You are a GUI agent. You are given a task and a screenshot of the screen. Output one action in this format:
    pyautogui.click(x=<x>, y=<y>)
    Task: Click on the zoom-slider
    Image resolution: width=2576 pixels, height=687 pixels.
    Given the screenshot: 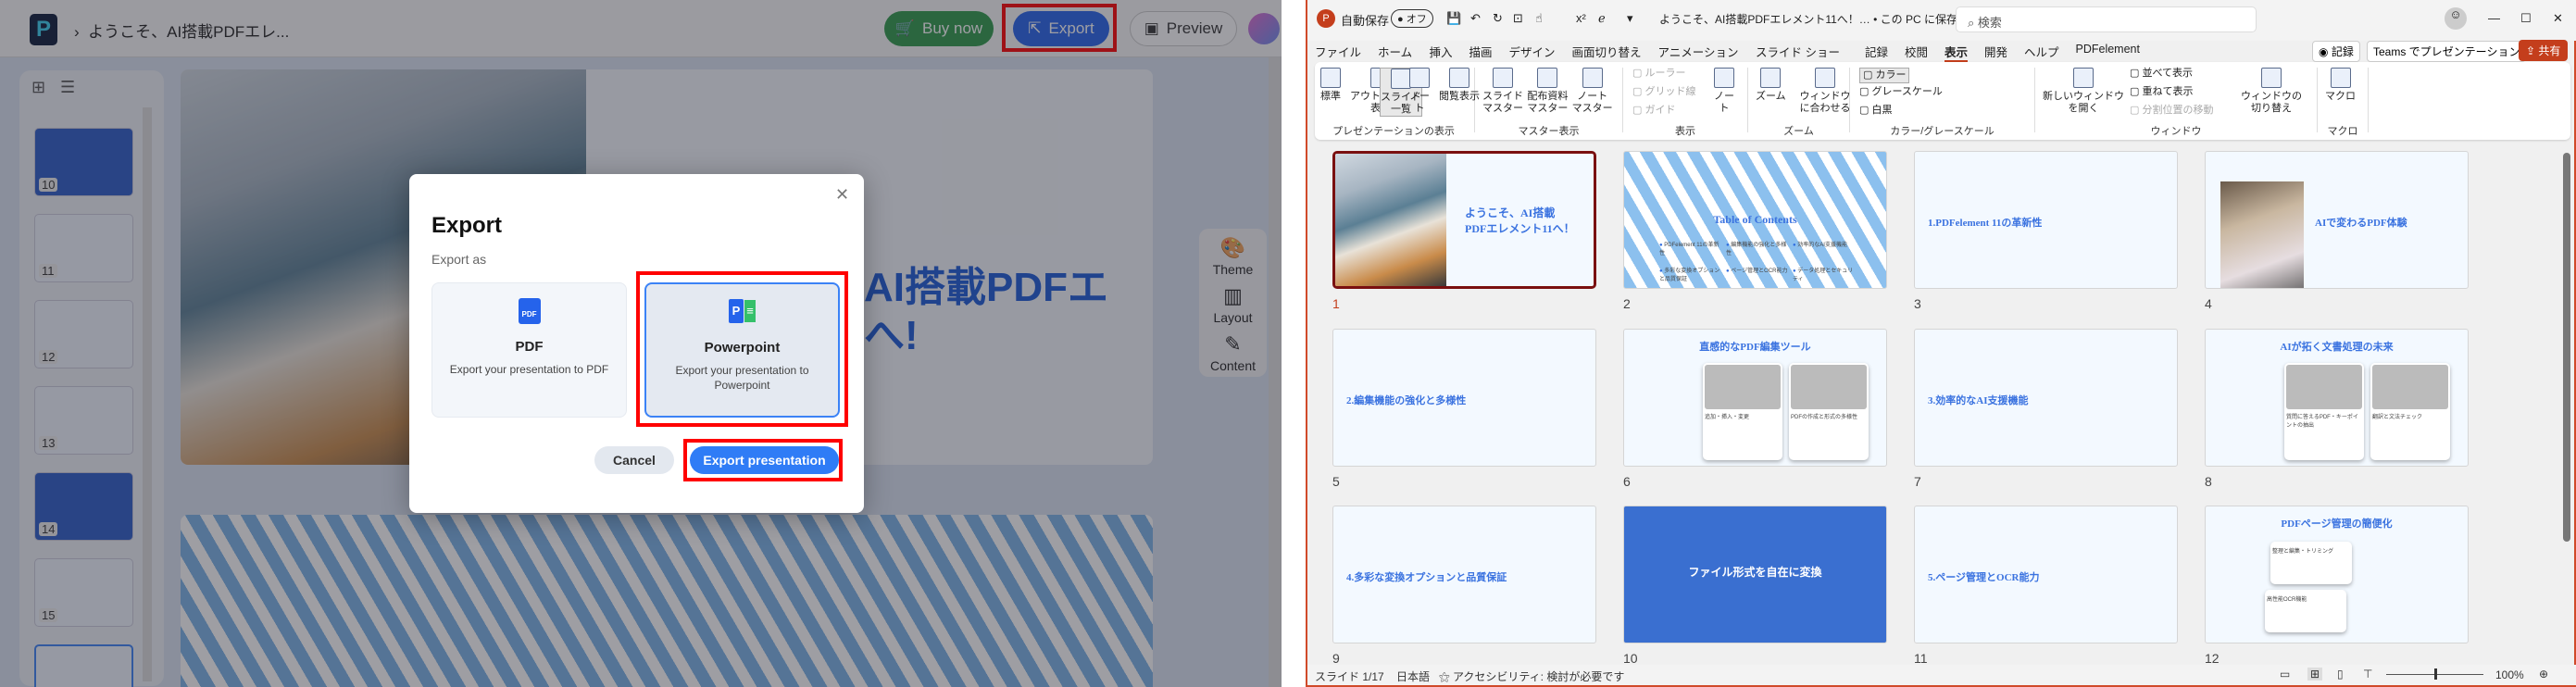 What is the action you would take?
    pyautogui.click(x=2434, y=674)
    